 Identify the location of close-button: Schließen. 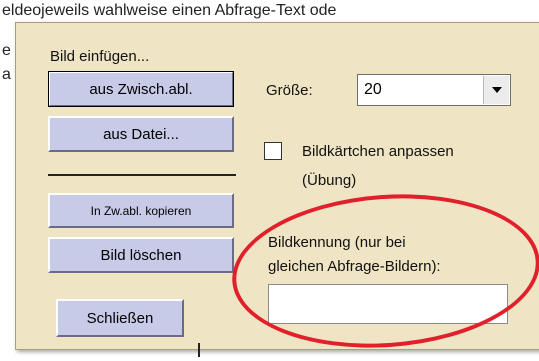
(120, 318).